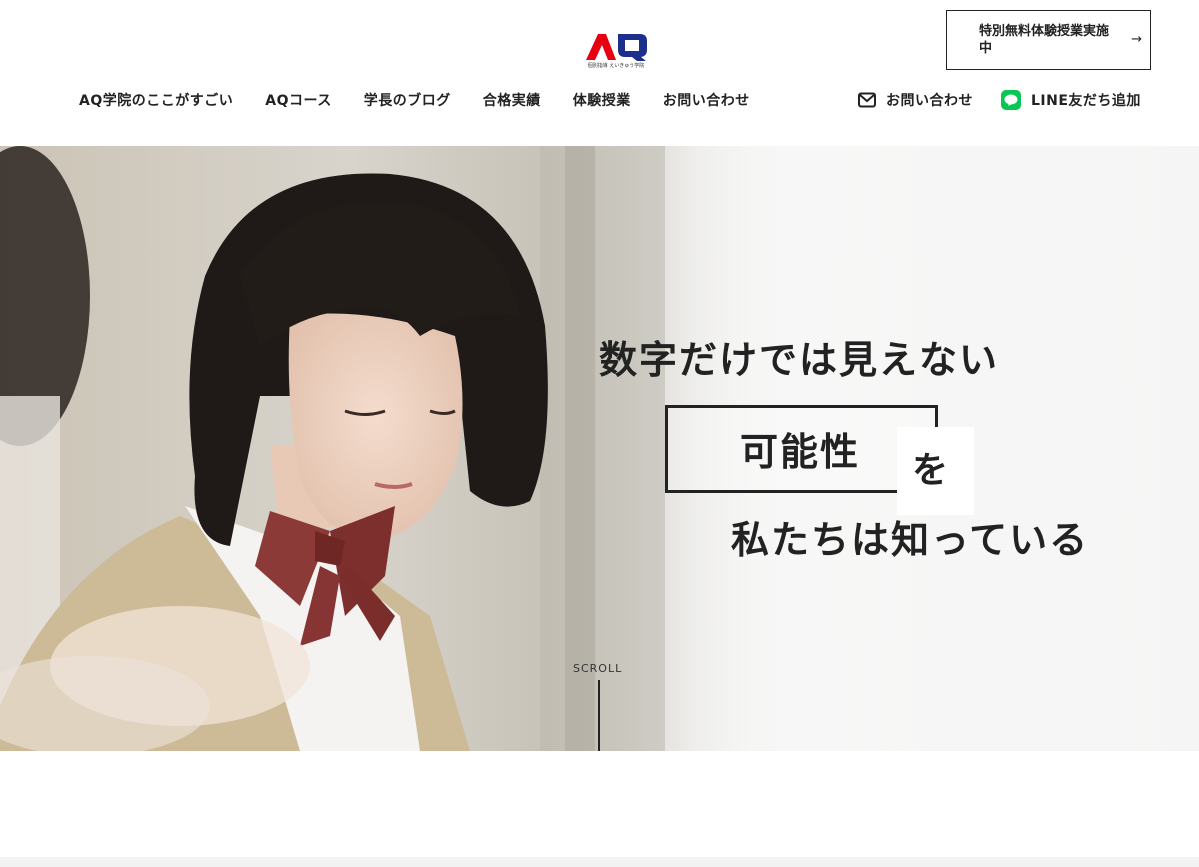  I want to click on free-trial-button: 特別無料体験授業実施中 →, so click(1048, 40).